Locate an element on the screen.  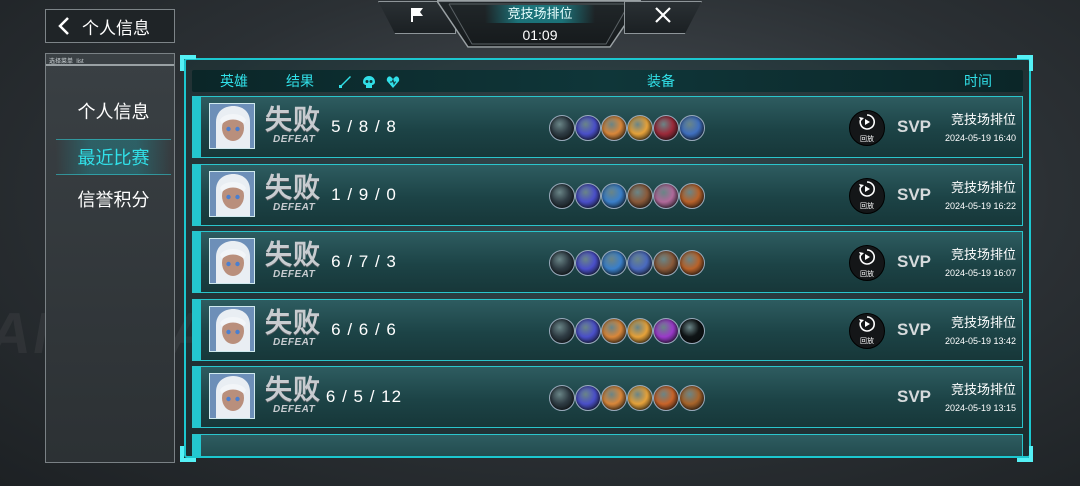
back-button: 个人信息 is located at coordinates (110, 26).